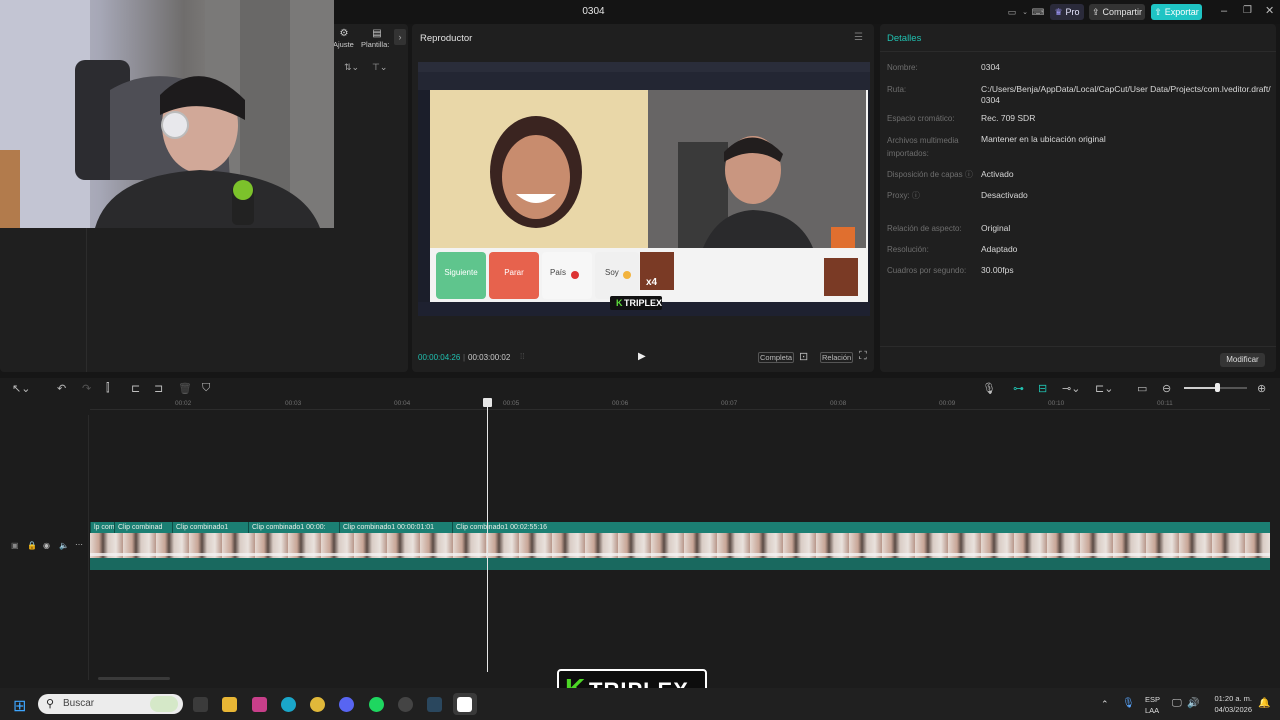  Describe the element at coordinates (1104, 388) in the screenshot. I see `preview-axis-icon: ⊏⌄` at that location.